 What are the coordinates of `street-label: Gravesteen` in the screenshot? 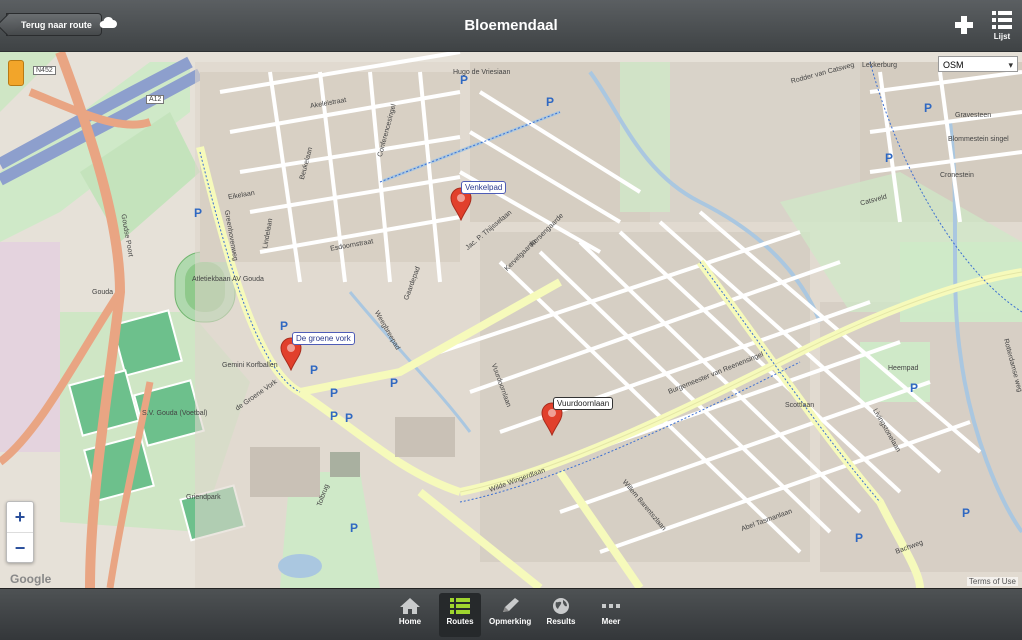 It's located at (973, 115).